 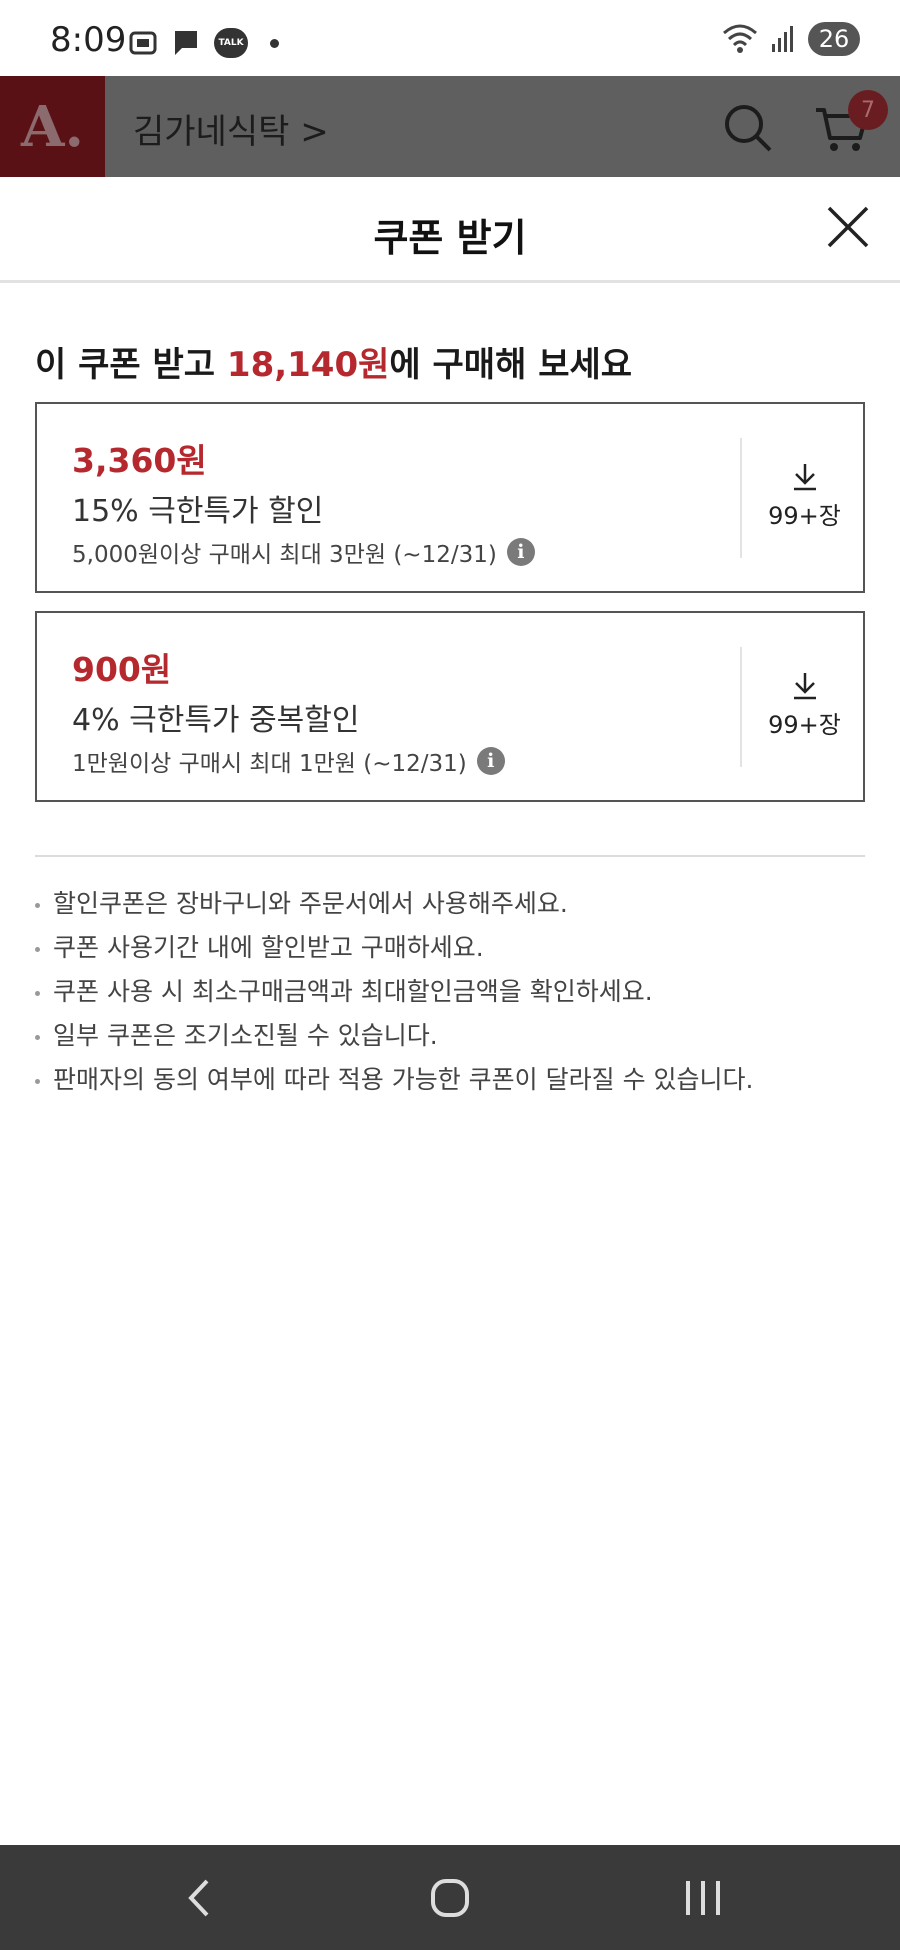 What do you see at coordinates (740, 38) in the screenshot?
I see `wifi-icon` at bounding box center [740, 38].